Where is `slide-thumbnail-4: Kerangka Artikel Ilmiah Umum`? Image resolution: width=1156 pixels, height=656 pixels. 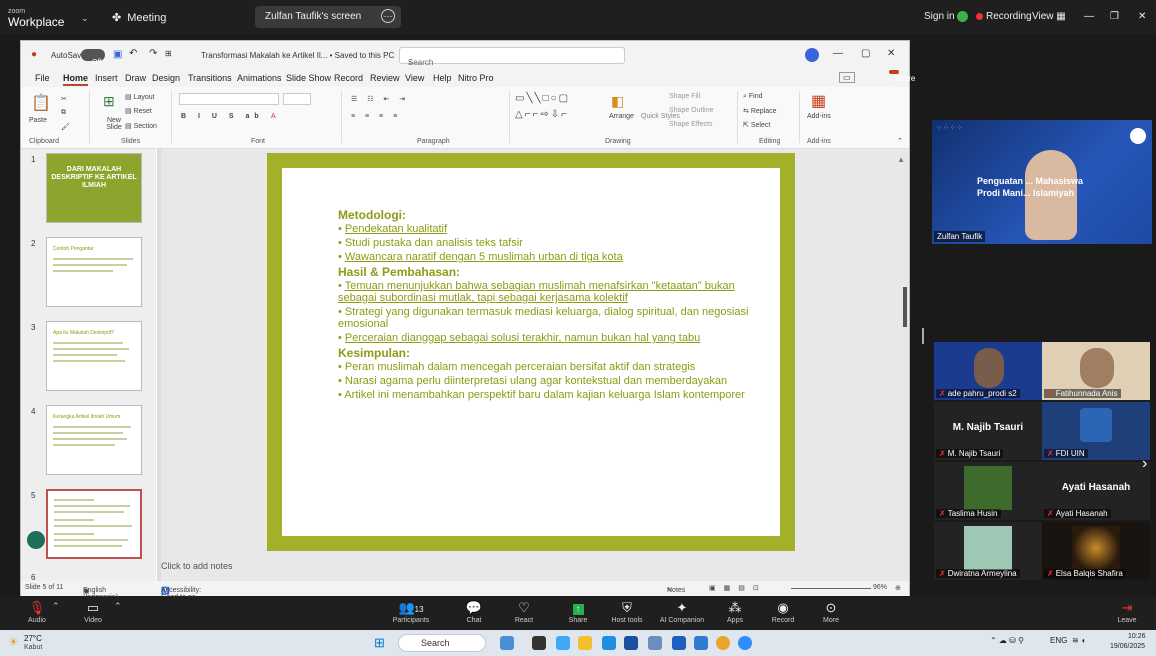 slide-thumbnail-4: Kerangka Artikel Ilmiah Umum is located at coordinates (94, 440).